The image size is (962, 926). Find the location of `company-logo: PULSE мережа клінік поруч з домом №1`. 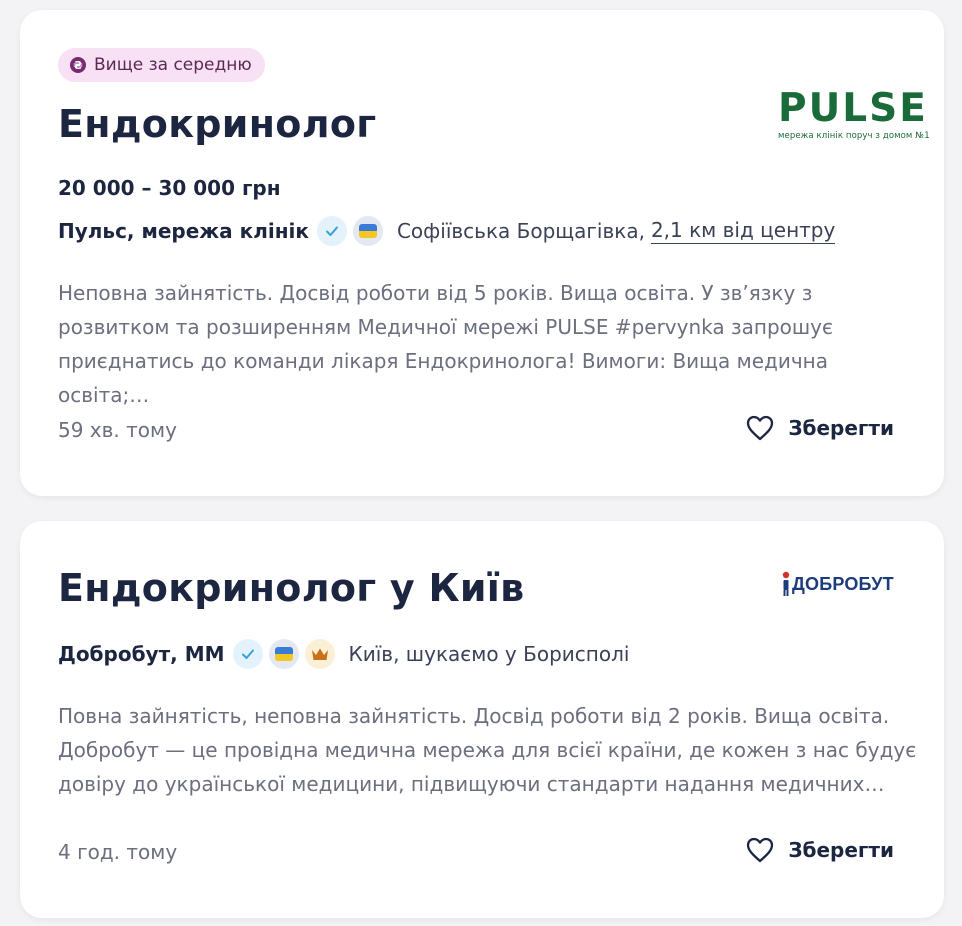

company-logo: PULSE мережа клінік поруч з домом №1 is located at coordinates (854, 113).